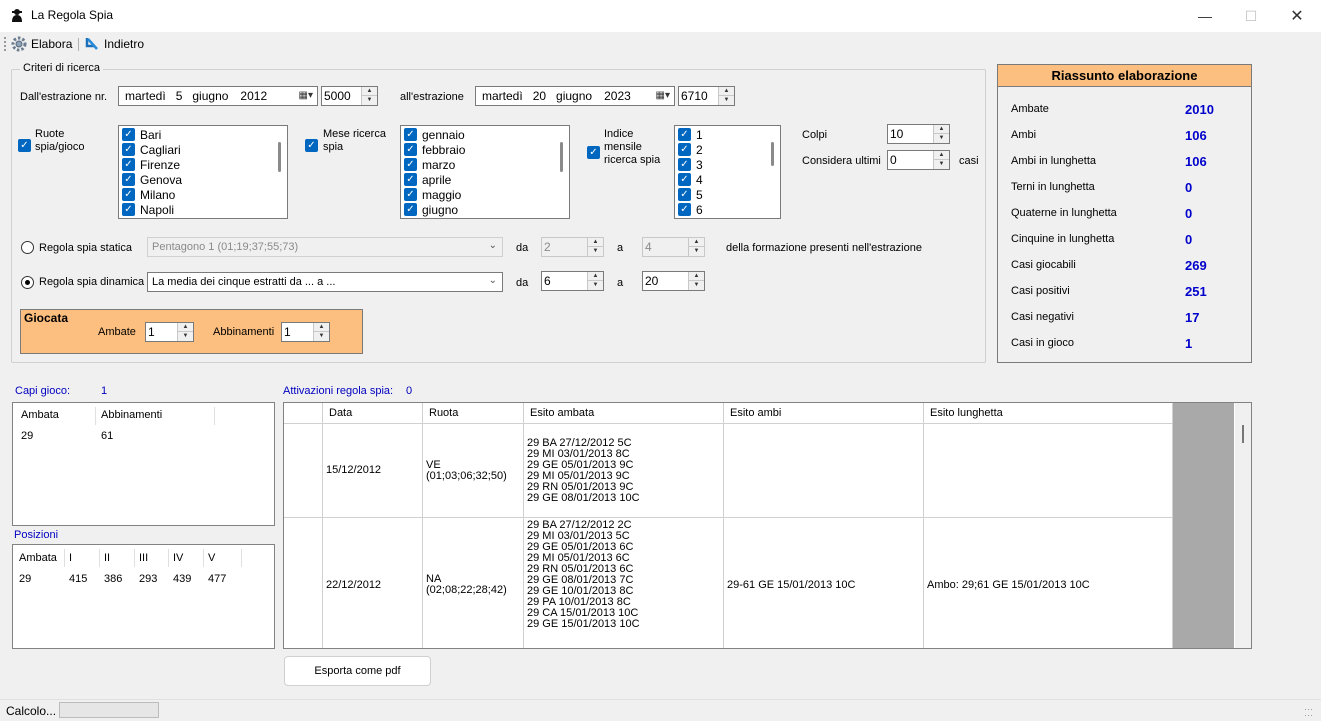 This screenshot has width=1321, height=721. I want to click on dall-nr-stepper: 5000 ▲ ▼, so click(349, 96).